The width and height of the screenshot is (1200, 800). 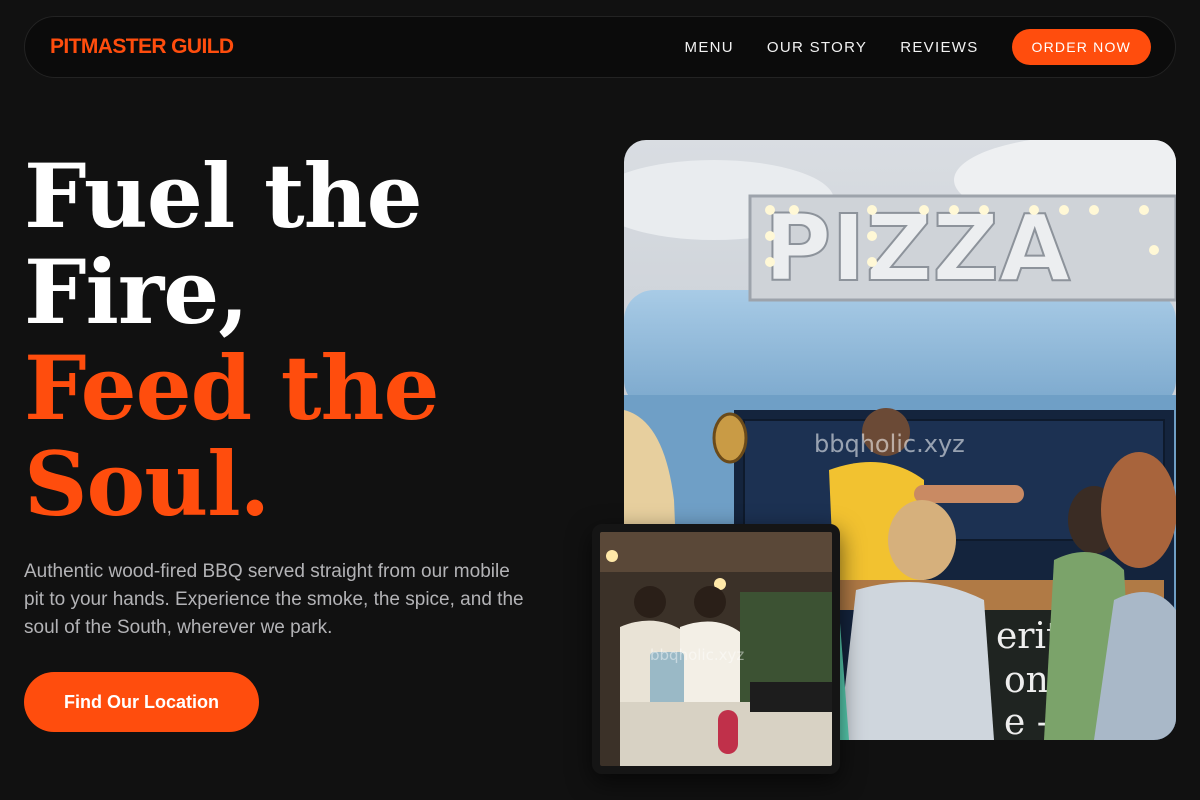 What do you see at coordinates (939, 47) in the screenshot?
I see `nav-link-reviews: REVIEWS` at bounding box center [939, 47].